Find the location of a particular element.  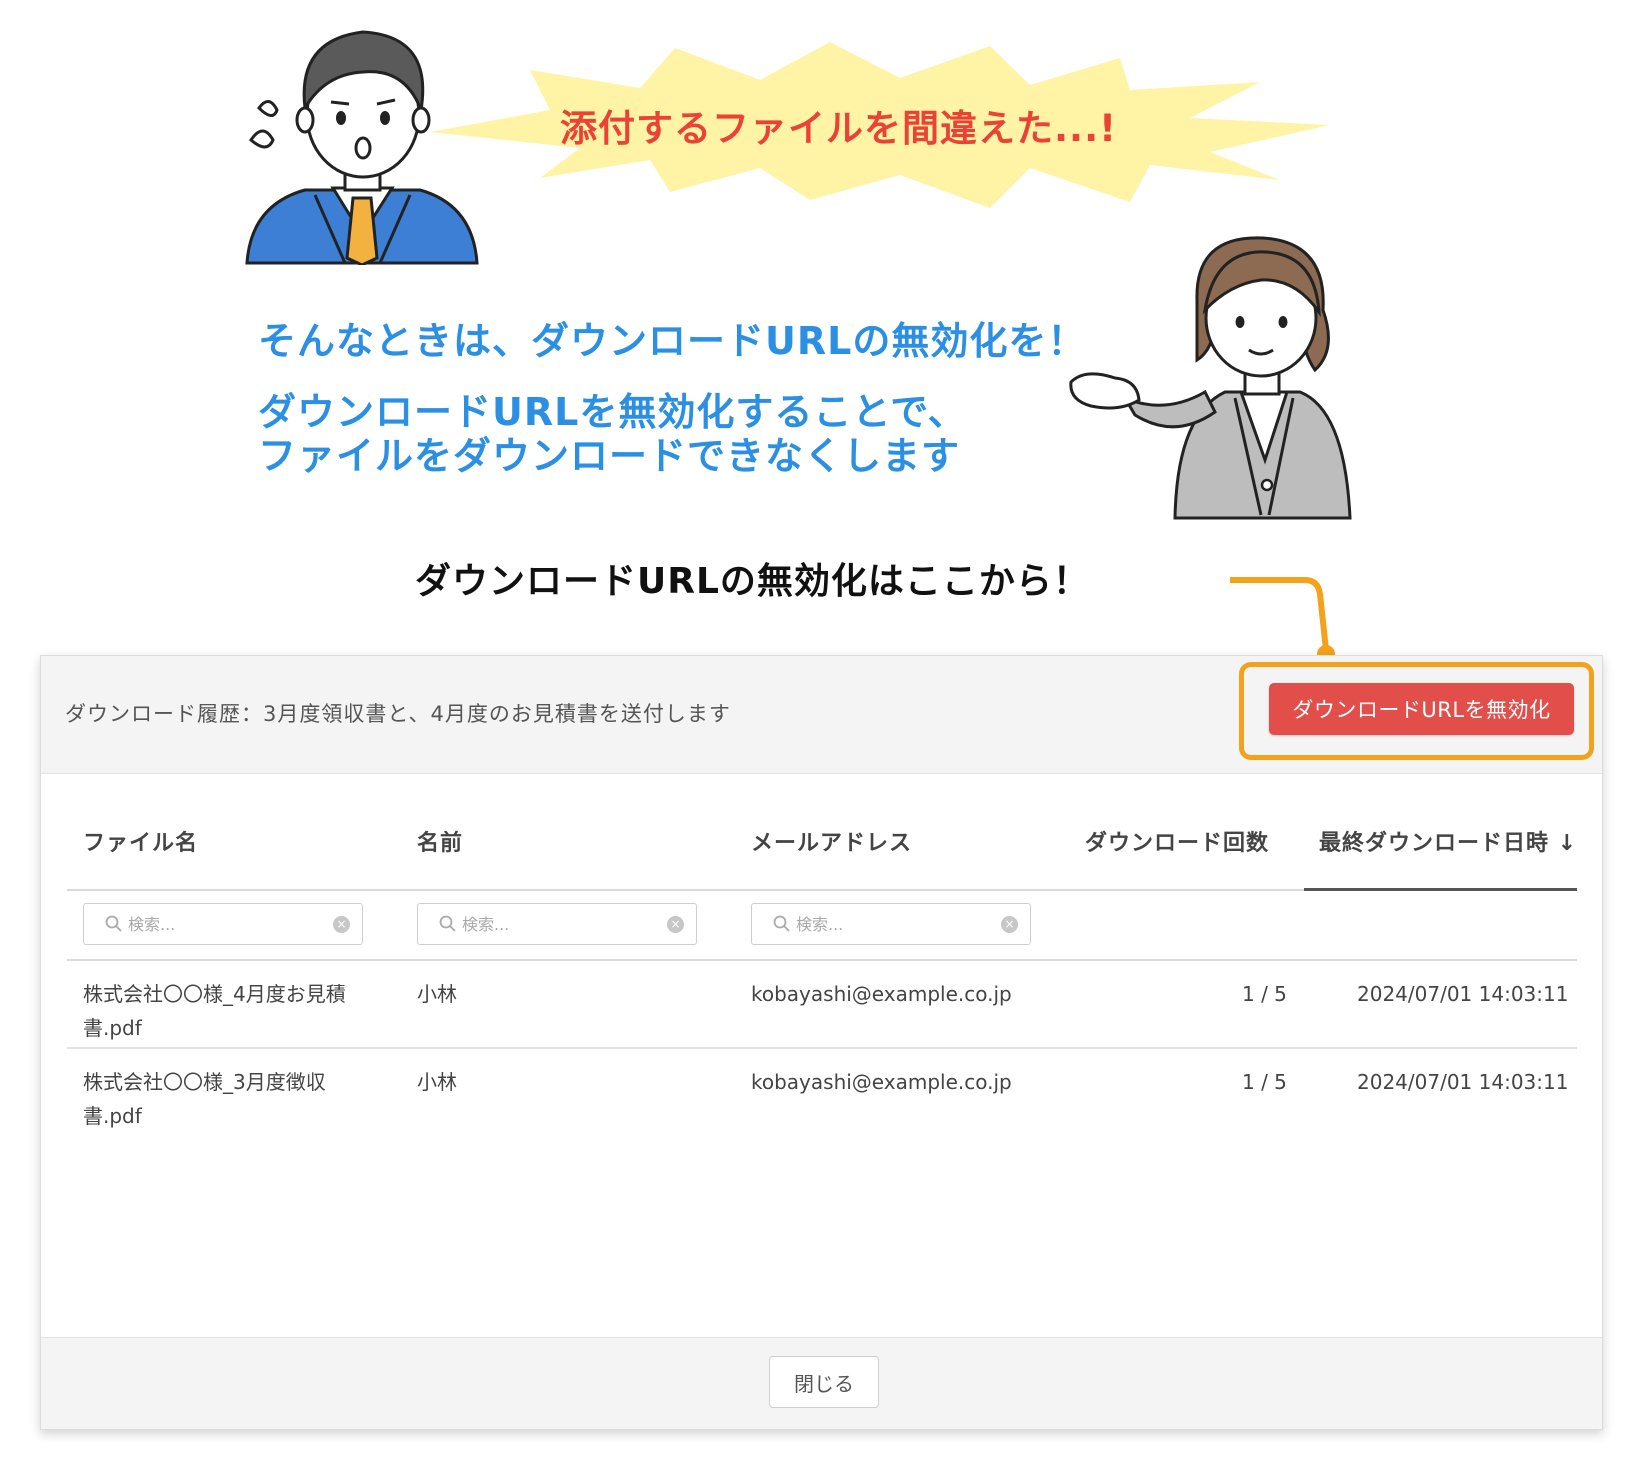

dialog-footer: 閉じる is located at coordinates (821, 1383).